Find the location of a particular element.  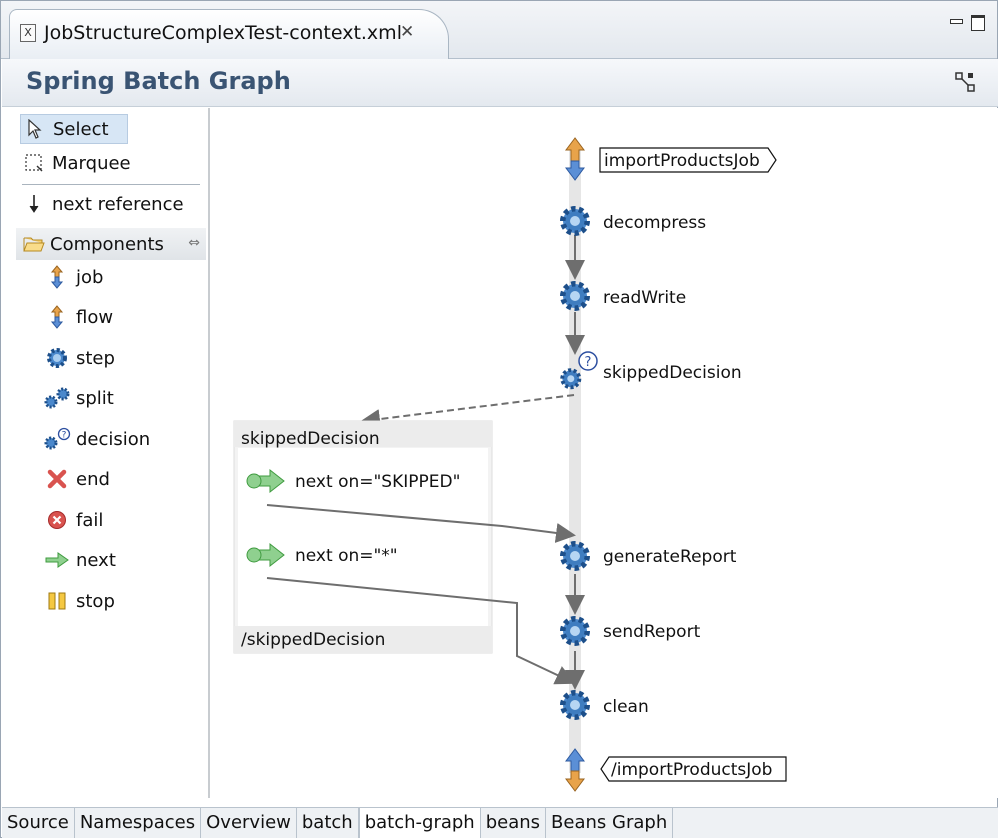

maximize-icon is located at coordinates (978, 23).